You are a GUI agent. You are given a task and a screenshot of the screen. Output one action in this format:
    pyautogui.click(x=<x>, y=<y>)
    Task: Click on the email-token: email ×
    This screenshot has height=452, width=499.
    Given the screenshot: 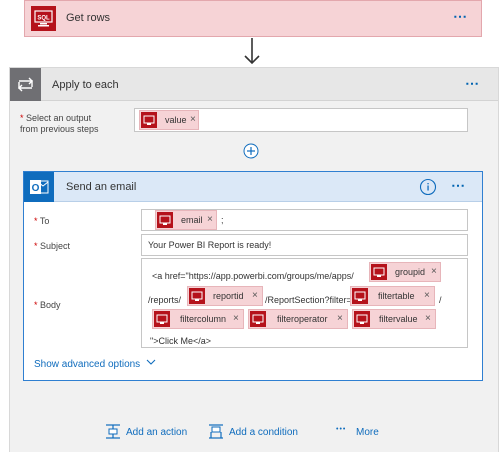 What is the action you would take?
    pyautogui.click(x=186, y=220)
    